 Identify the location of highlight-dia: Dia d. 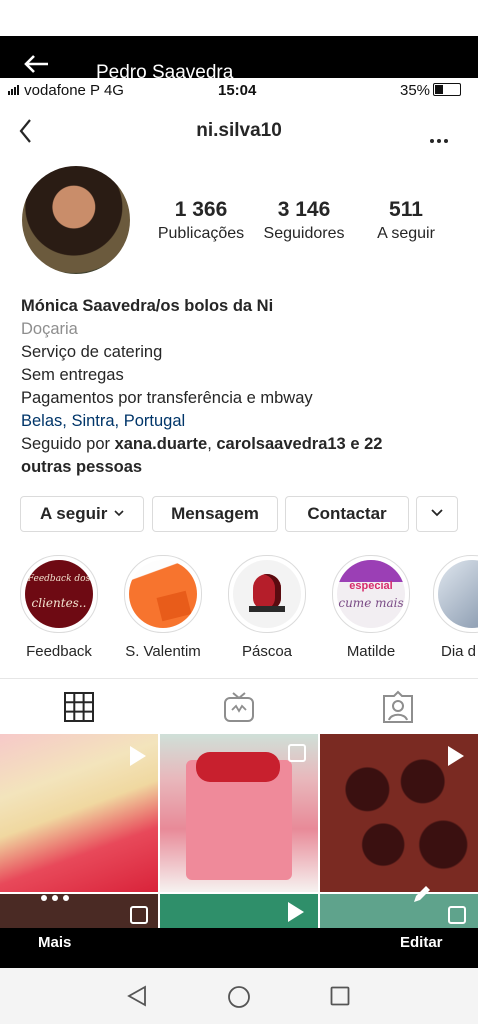
(455, 607).